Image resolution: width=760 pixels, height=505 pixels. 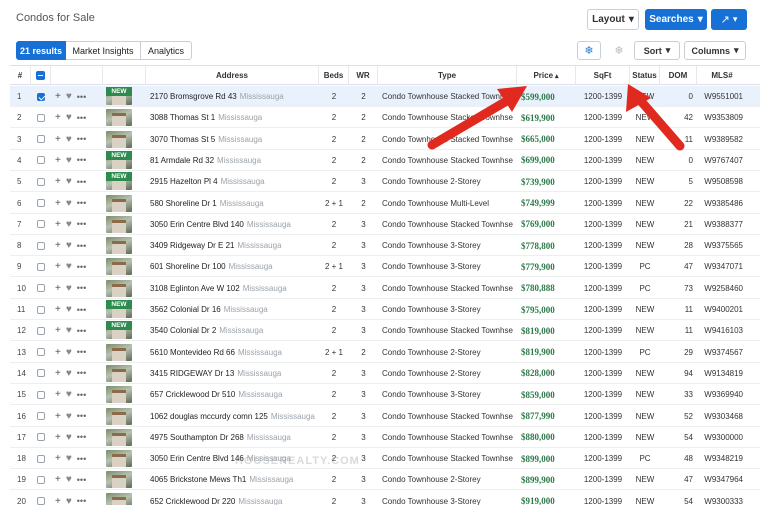 I want to click on sort-button: Sort ▾, so click(x=657, y=50).